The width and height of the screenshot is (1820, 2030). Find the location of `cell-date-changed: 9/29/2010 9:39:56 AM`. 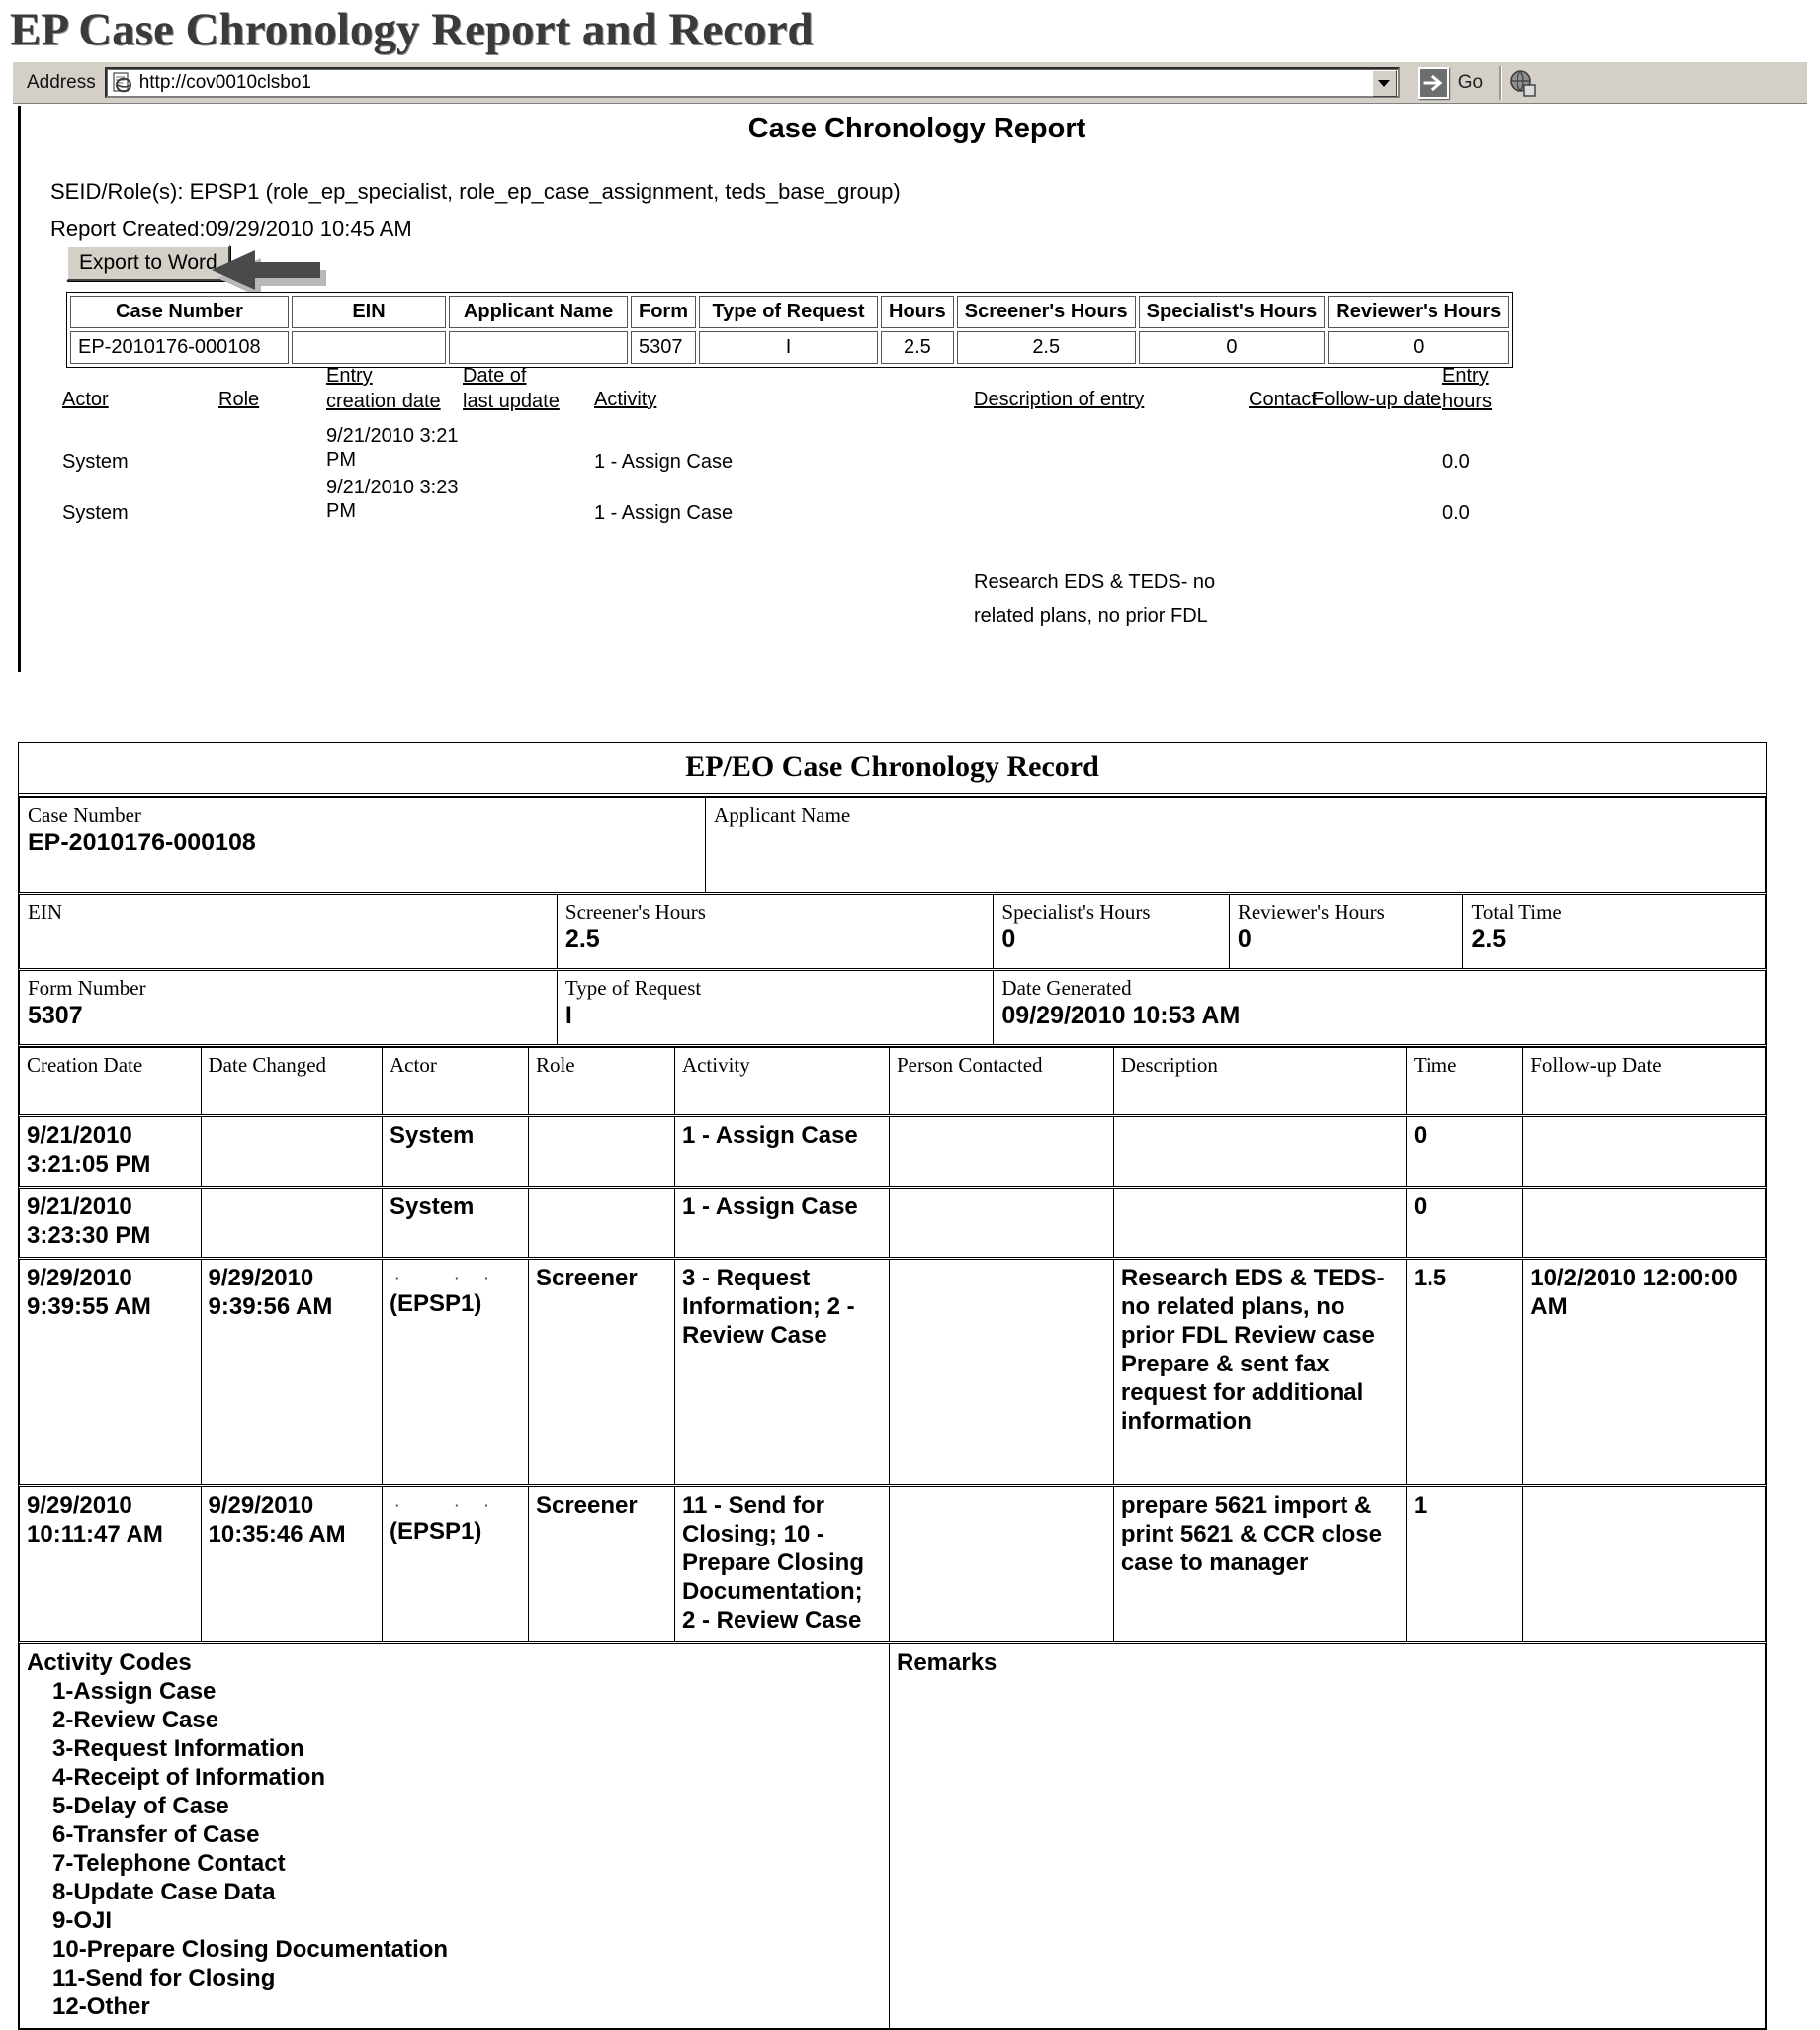

cell-date-changed: 9/29/2010 9:39:56 AM is located at coordinates (291, 1372).